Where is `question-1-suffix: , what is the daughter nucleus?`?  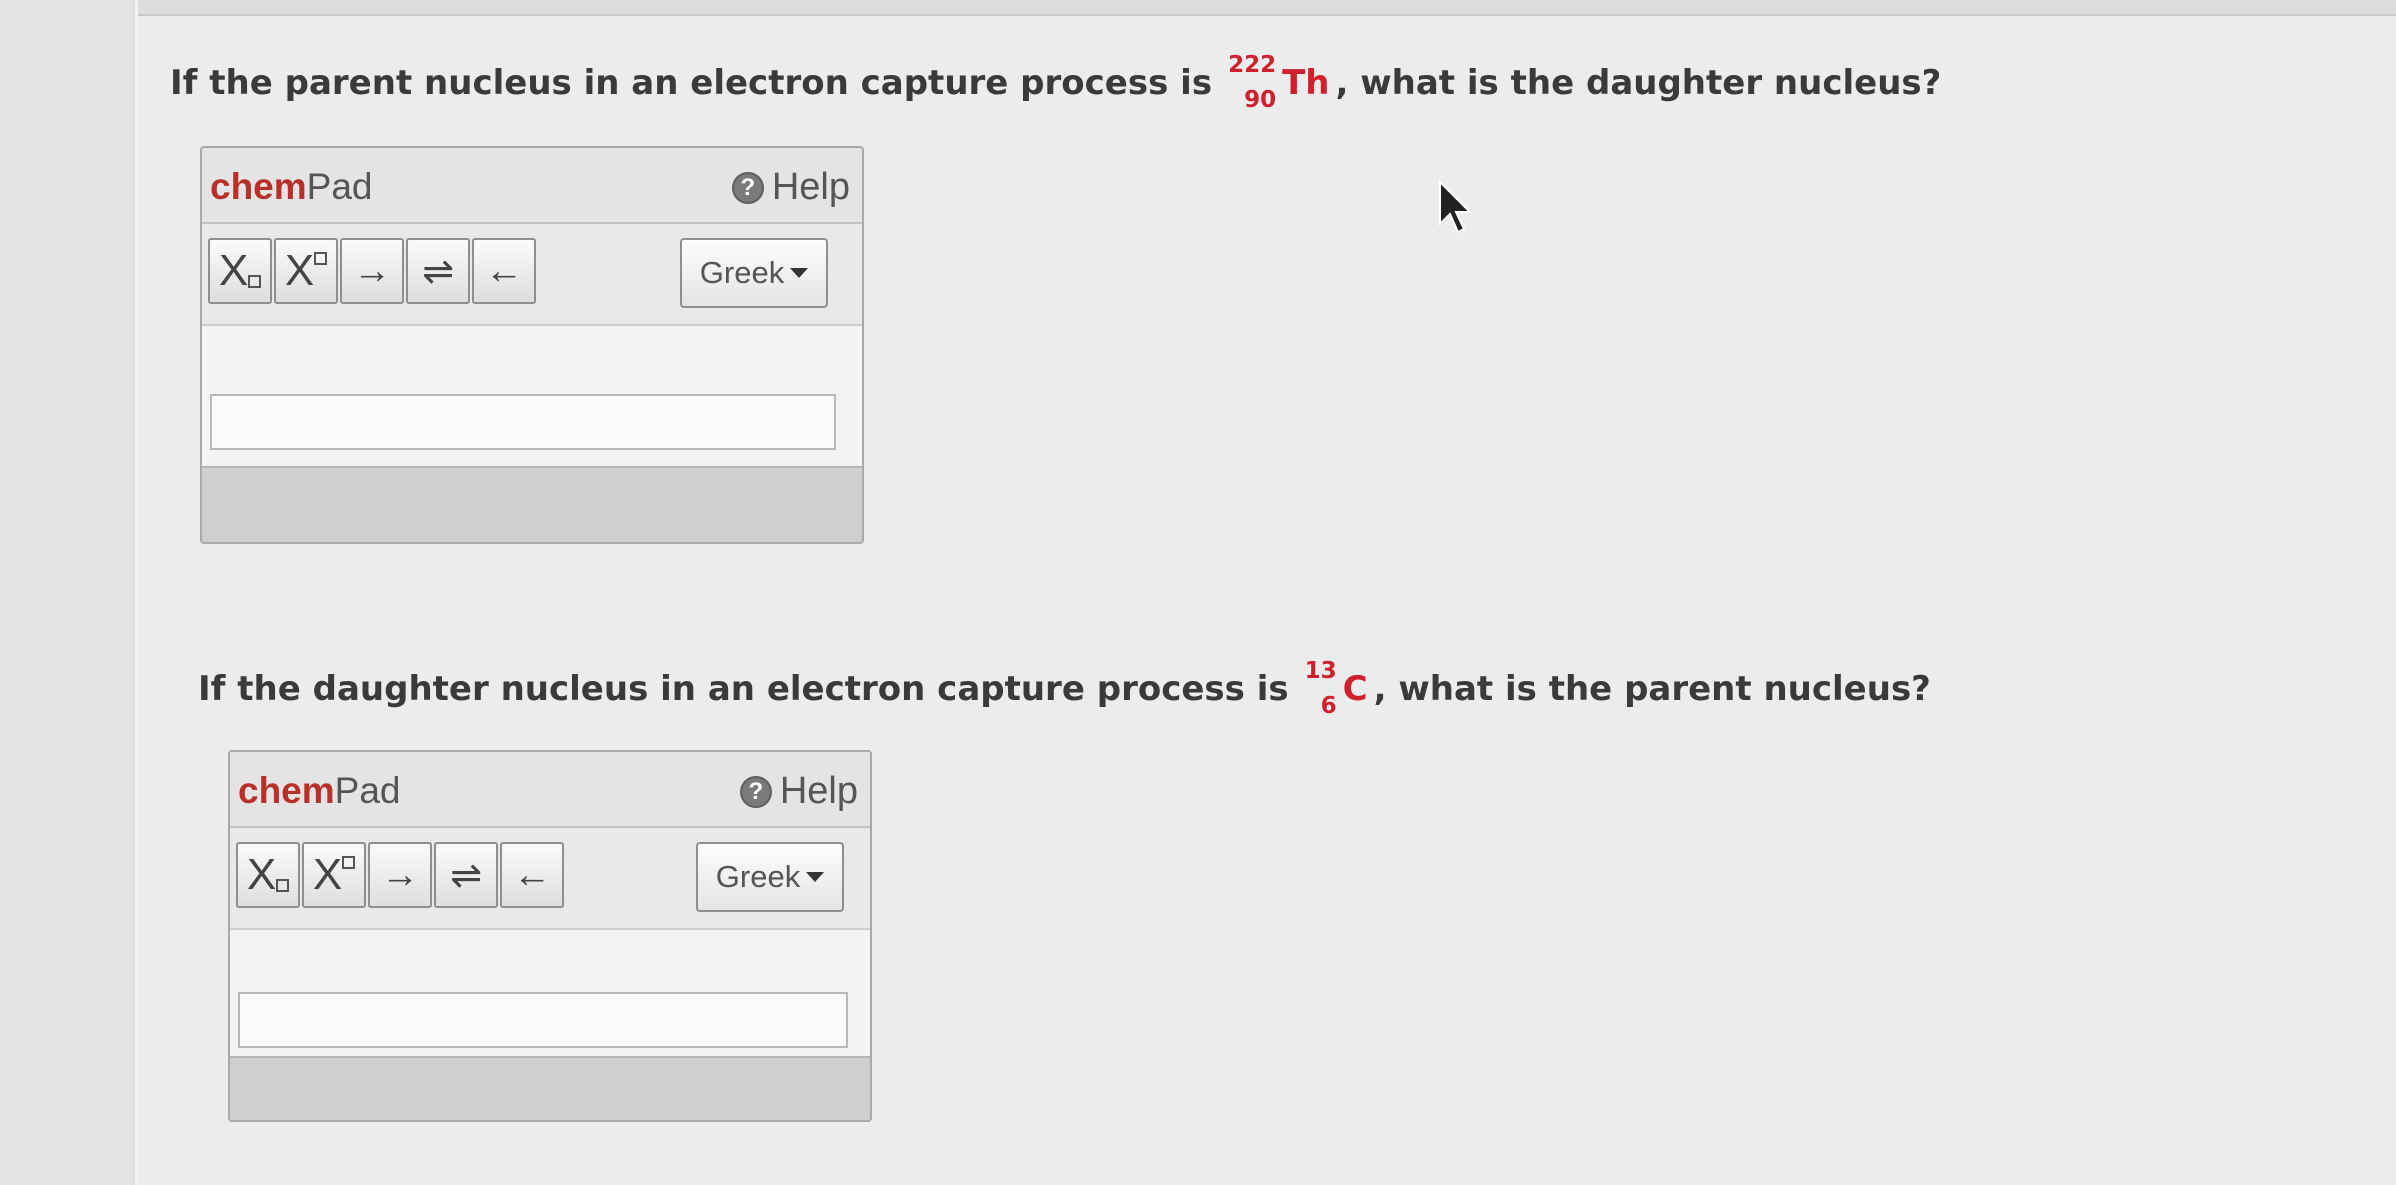 question-1-suffix: , what is the daughter nucleus? is located at coordinates (1638, 83).